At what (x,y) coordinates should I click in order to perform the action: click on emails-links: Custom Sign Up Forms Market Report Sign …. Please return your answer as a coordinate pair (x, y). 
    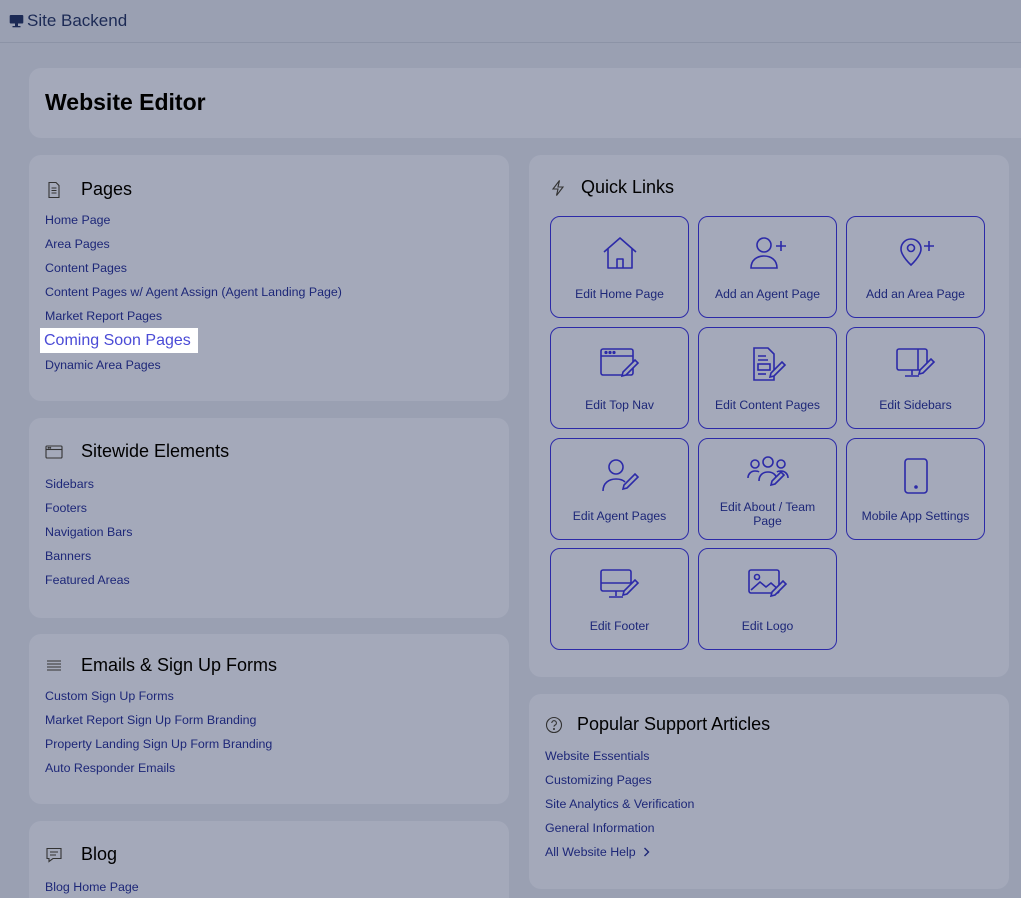
    Looking at the image, I should click on (158, 732).